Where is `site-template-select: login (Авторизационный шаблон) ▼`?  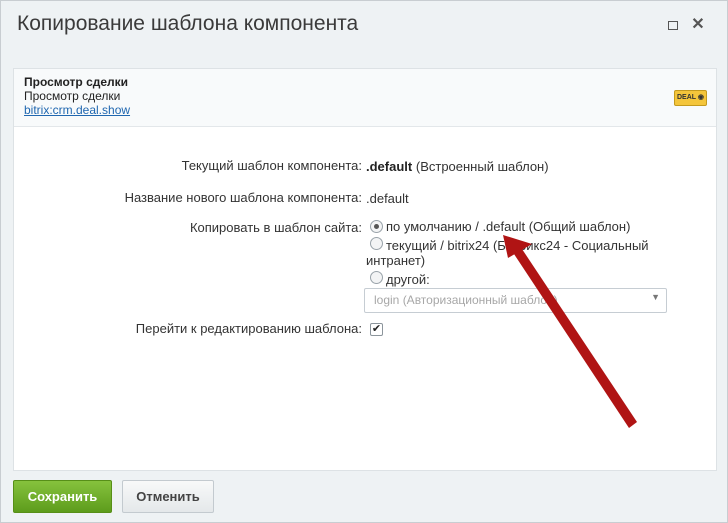 site-template-select: login (Авторизационный шаблон) ▼ is located at coordinates (515, 300).